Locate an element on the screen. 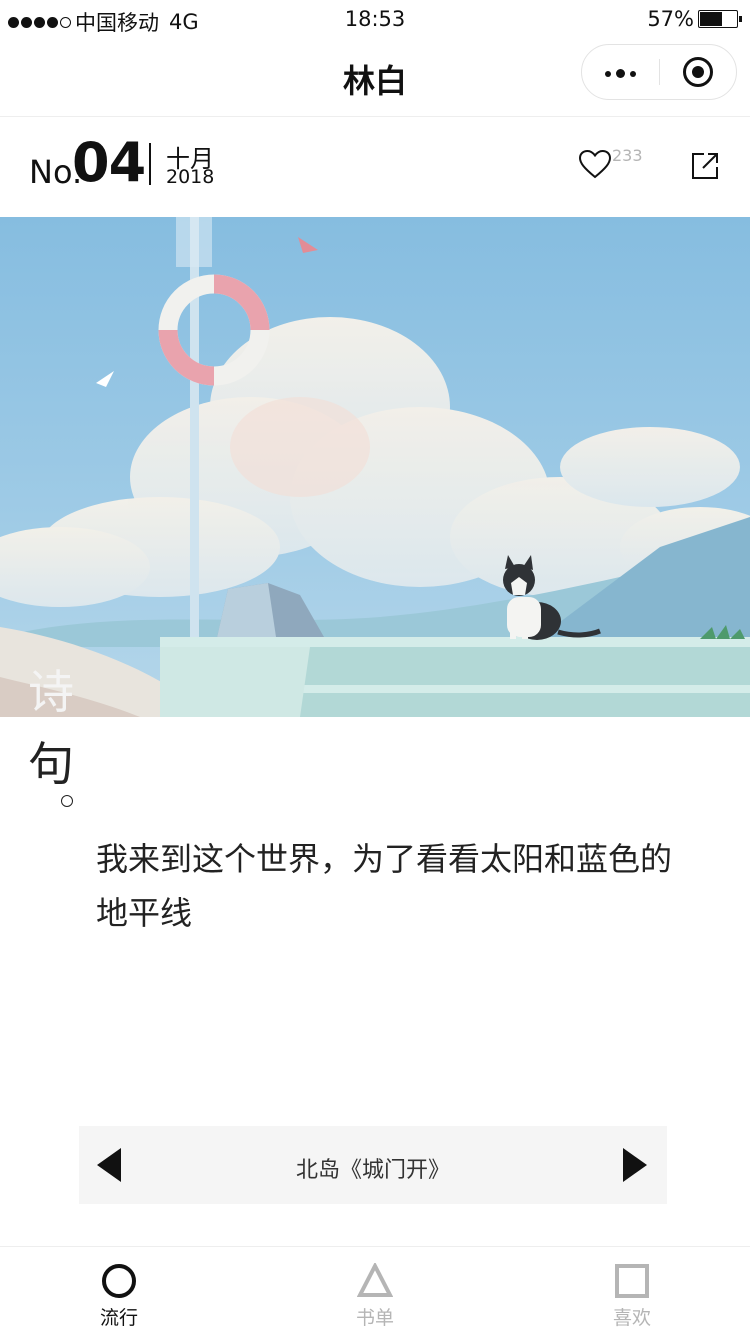 This screenshot has height=1335, width=750. status-time: 18:53 is located at coordinates (375, 19).